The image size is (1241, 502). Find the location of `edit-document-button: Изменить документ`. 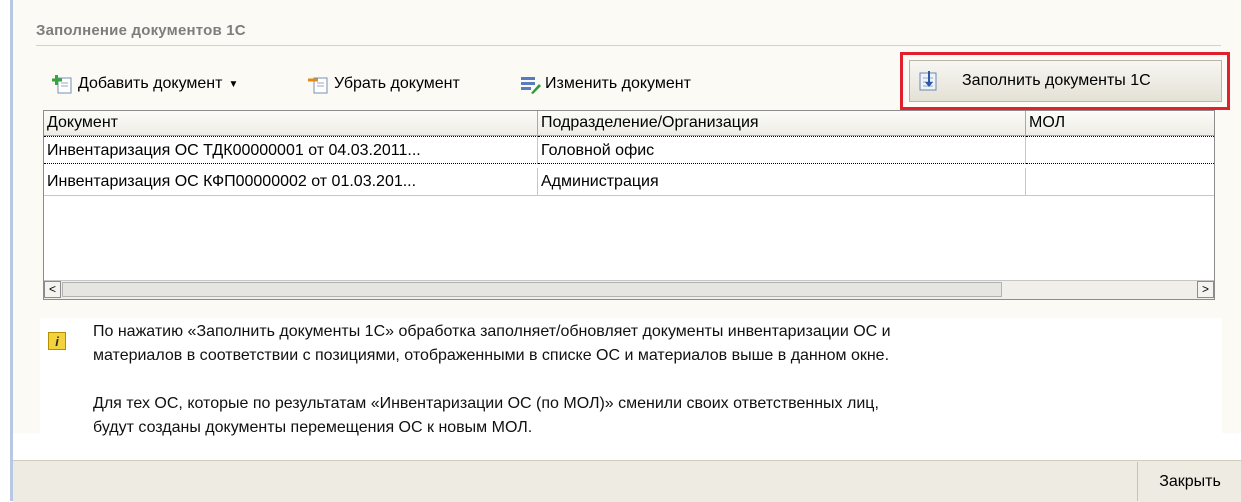

edit-document-button: Изменить документ is located at coordinates (605, 84).